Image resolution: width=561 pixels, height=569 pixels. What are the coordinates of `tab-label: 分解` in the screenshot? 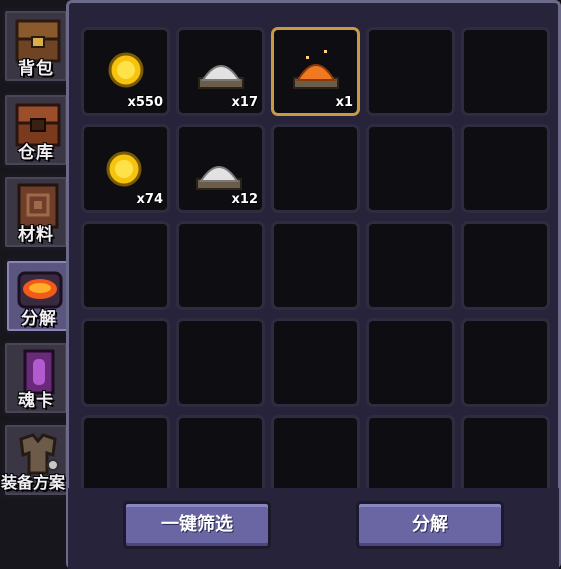 It's located at (39, 319).